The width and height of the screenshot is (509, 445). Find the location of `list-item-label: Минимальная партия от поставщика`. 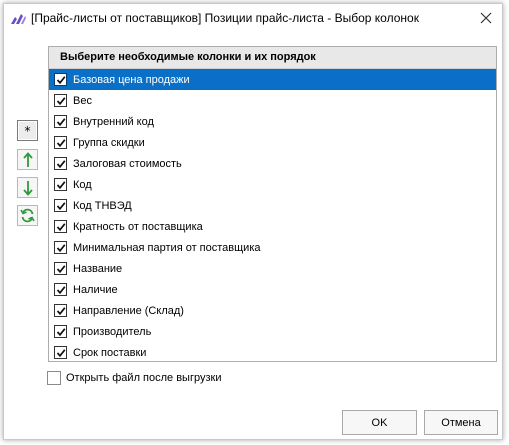

list-item-label: Минимальная партия от поставщика is located at coordinates (167, 247).